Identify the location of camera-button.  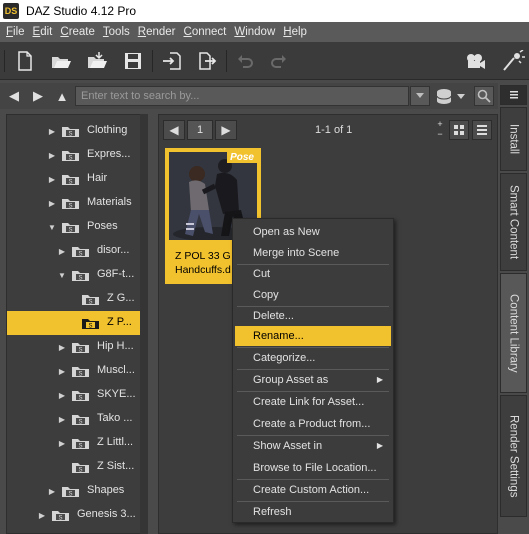
(475, 61).